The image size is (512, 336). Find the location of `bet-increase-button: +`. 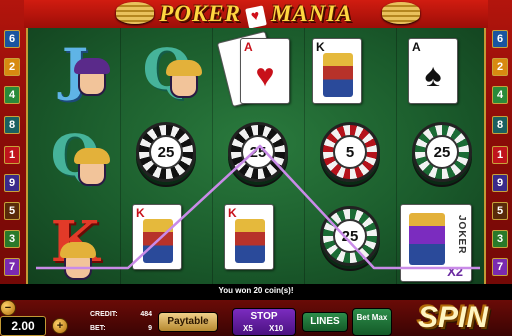

bet-increase-button: + is located at coordinates (60, 326).